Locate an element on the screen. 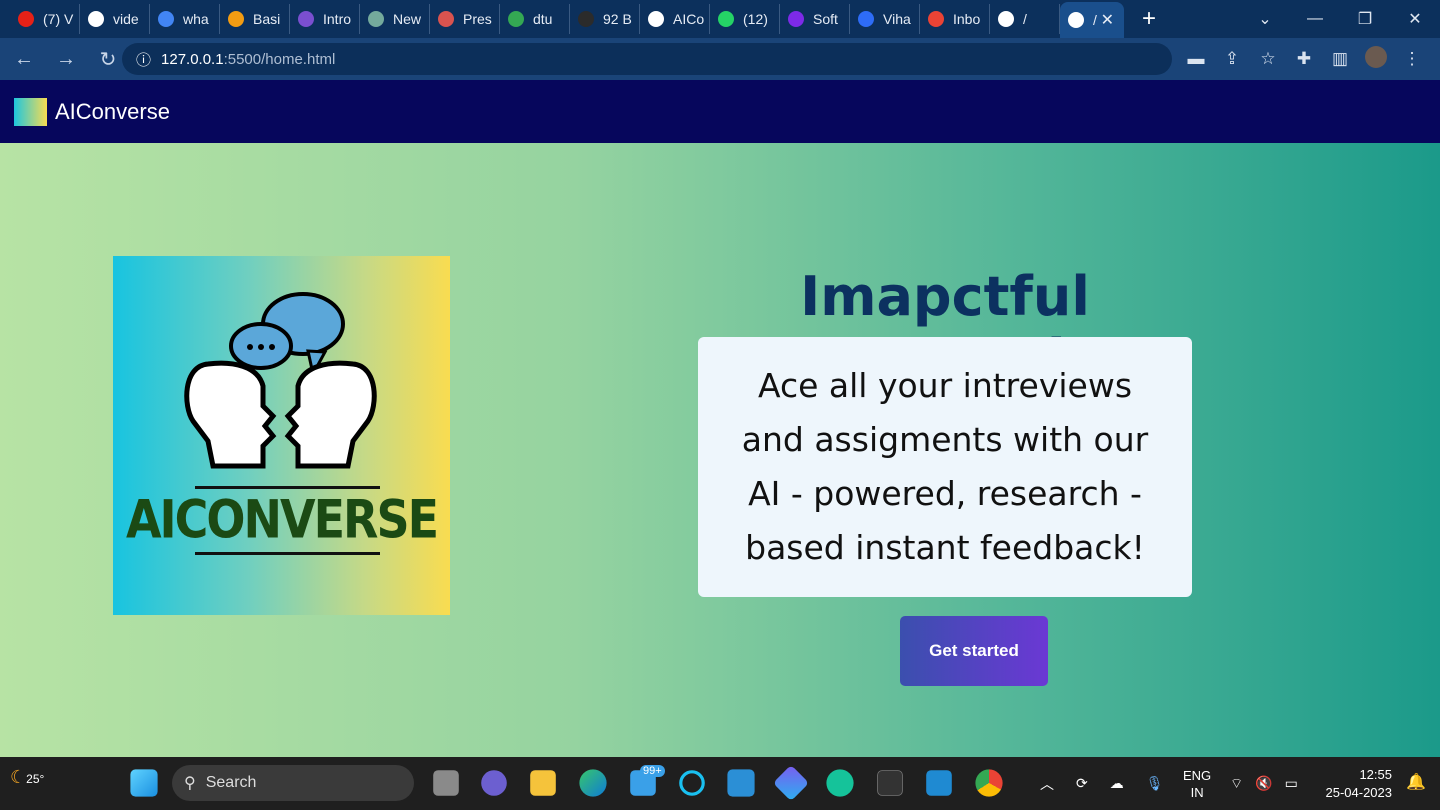 The height and width of the screenshot is (810, 1440). browser-tab: vide is located at coordinates (115, 19).